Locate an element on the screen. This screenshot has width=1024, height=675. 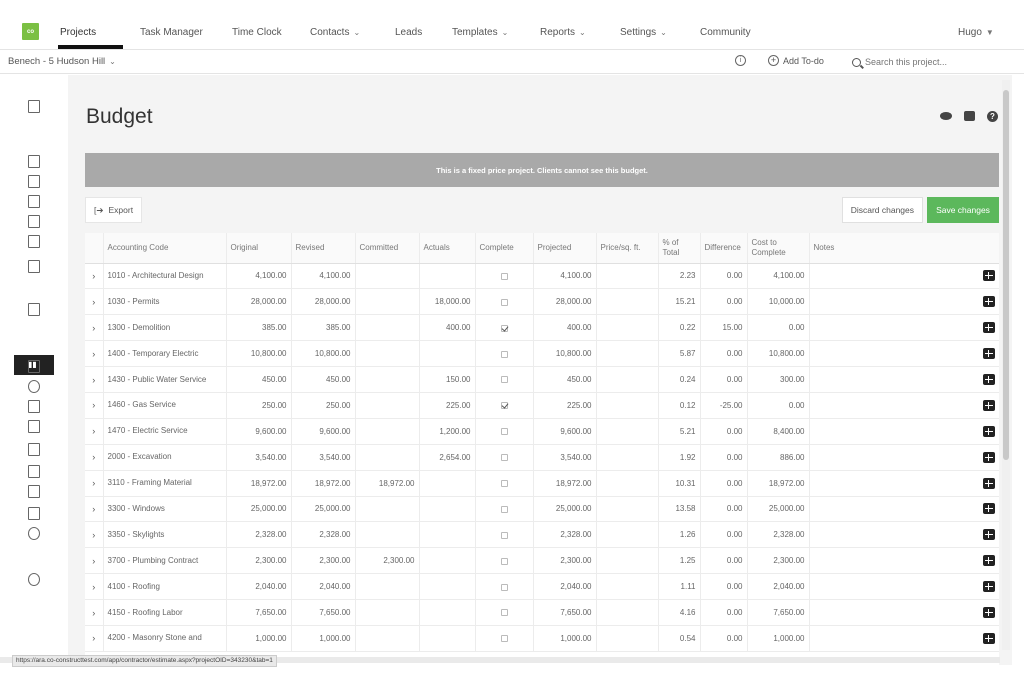
info-icon: i is located at coordinates (740, 60).